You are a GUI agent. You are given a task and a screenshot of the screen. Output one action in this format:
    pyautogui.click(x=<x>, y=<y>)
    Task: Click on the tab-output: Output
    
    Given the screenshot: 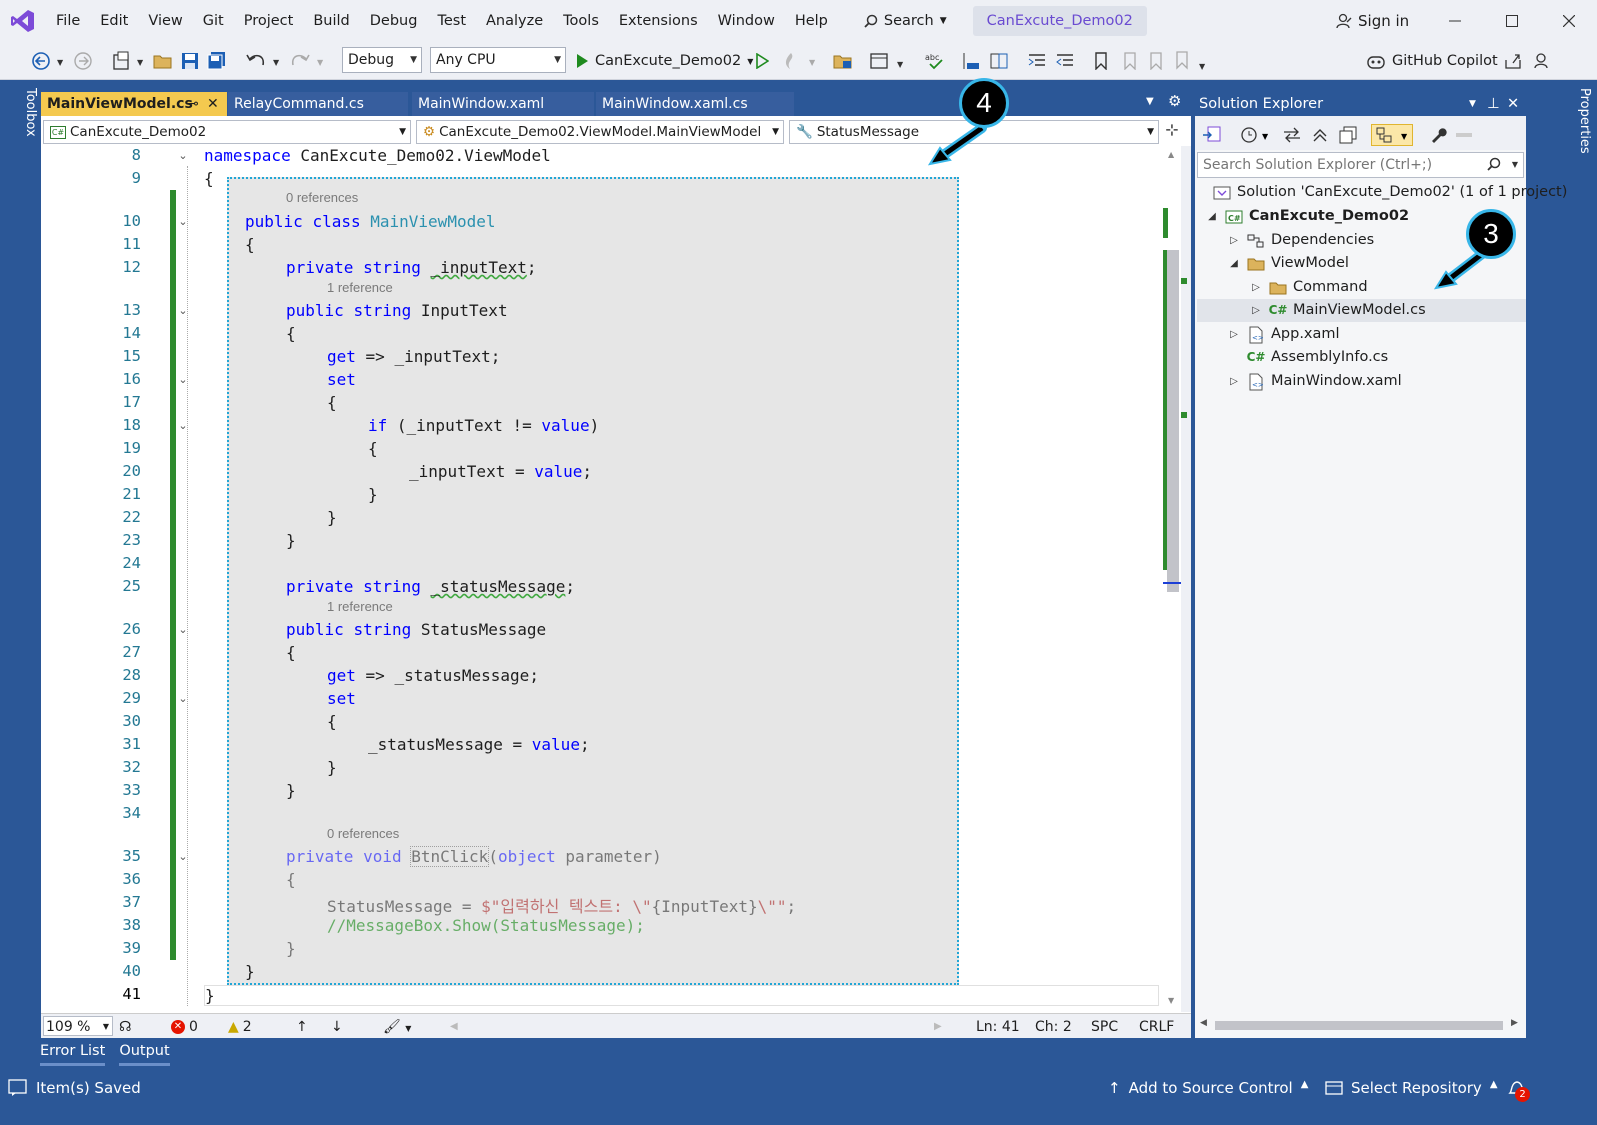 What is the action you would take?
    pyautogui.click(x=144, y=1054)
    